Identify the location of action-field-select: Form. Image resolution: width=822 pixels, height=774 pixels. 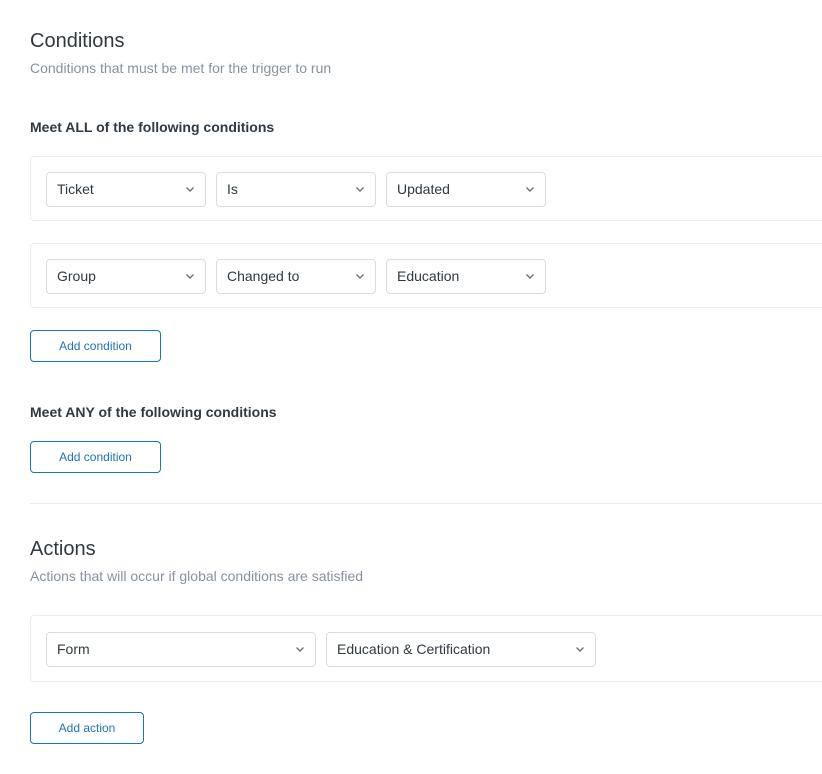
(181, 649).